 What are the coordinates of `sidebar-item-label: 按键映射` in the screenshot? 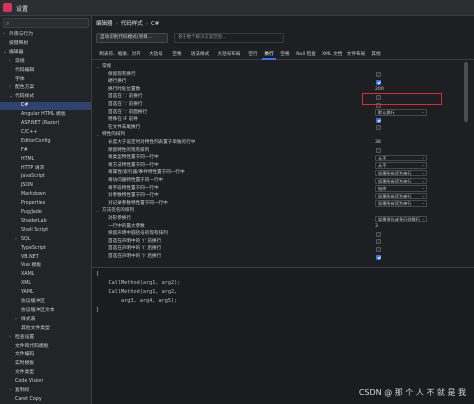 It's located at (19, 43).